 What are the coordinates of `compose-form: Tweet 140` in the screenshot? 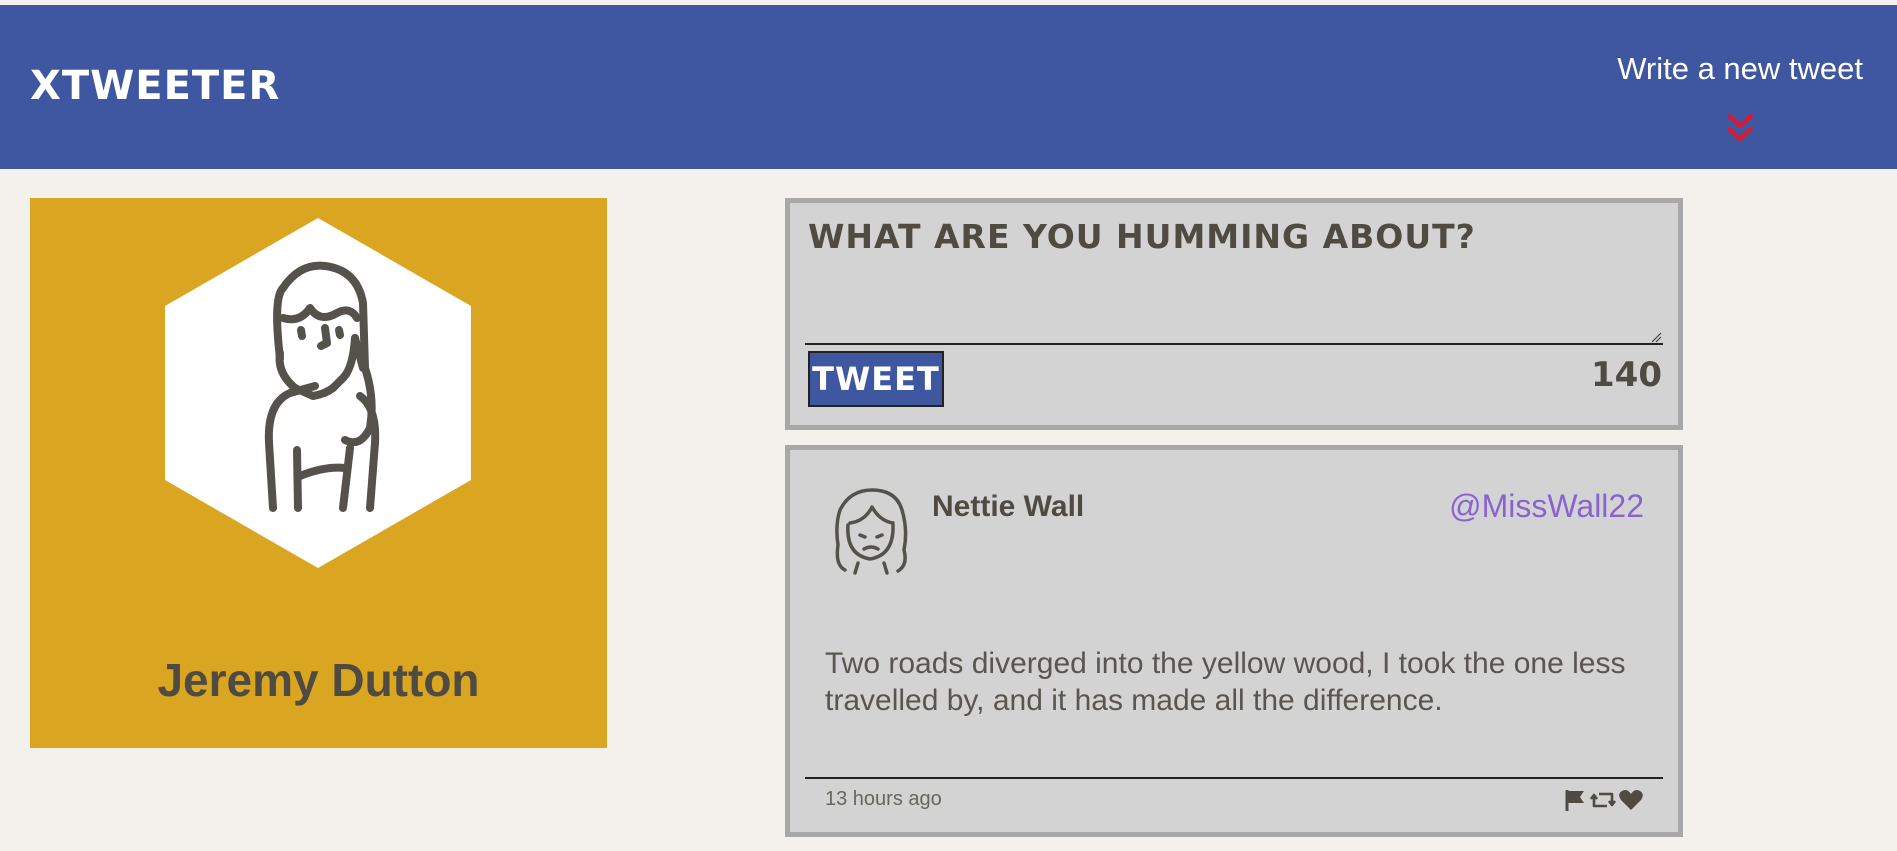 It's located at (1234, 314).